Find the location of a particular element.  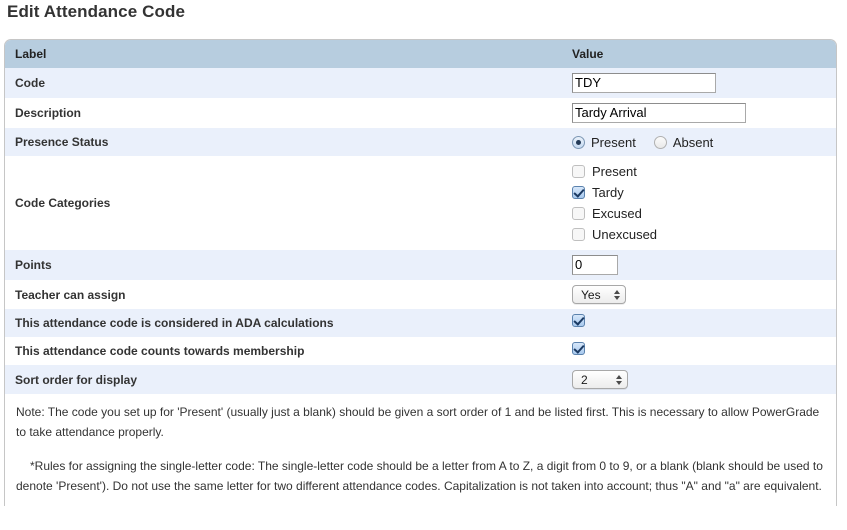

row-value-ada-calculations is located at coordinates (699, 323).